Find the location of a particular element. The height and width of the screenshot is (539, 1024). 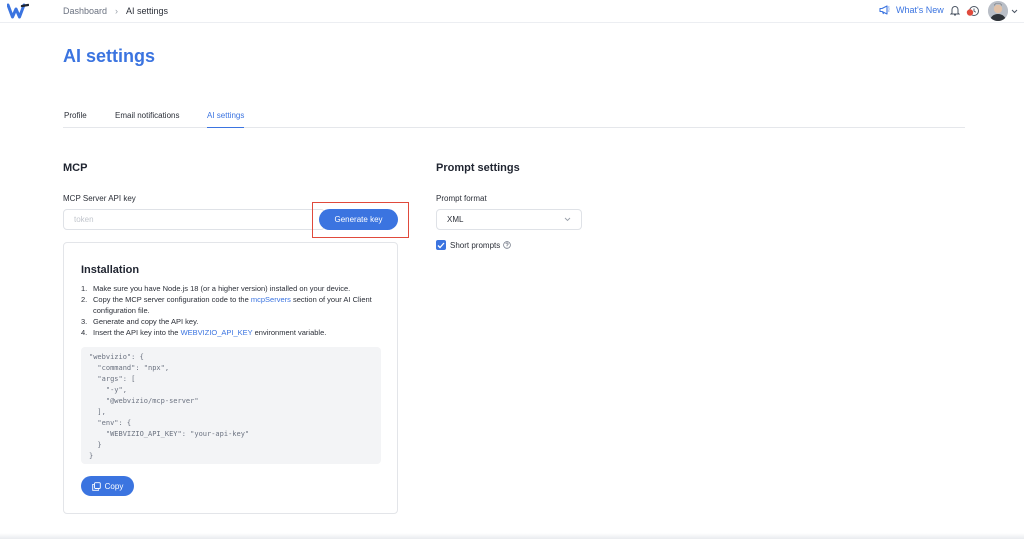

settings-tabs: Profile Email notifications AI settings is located at coordinates (514, 119).